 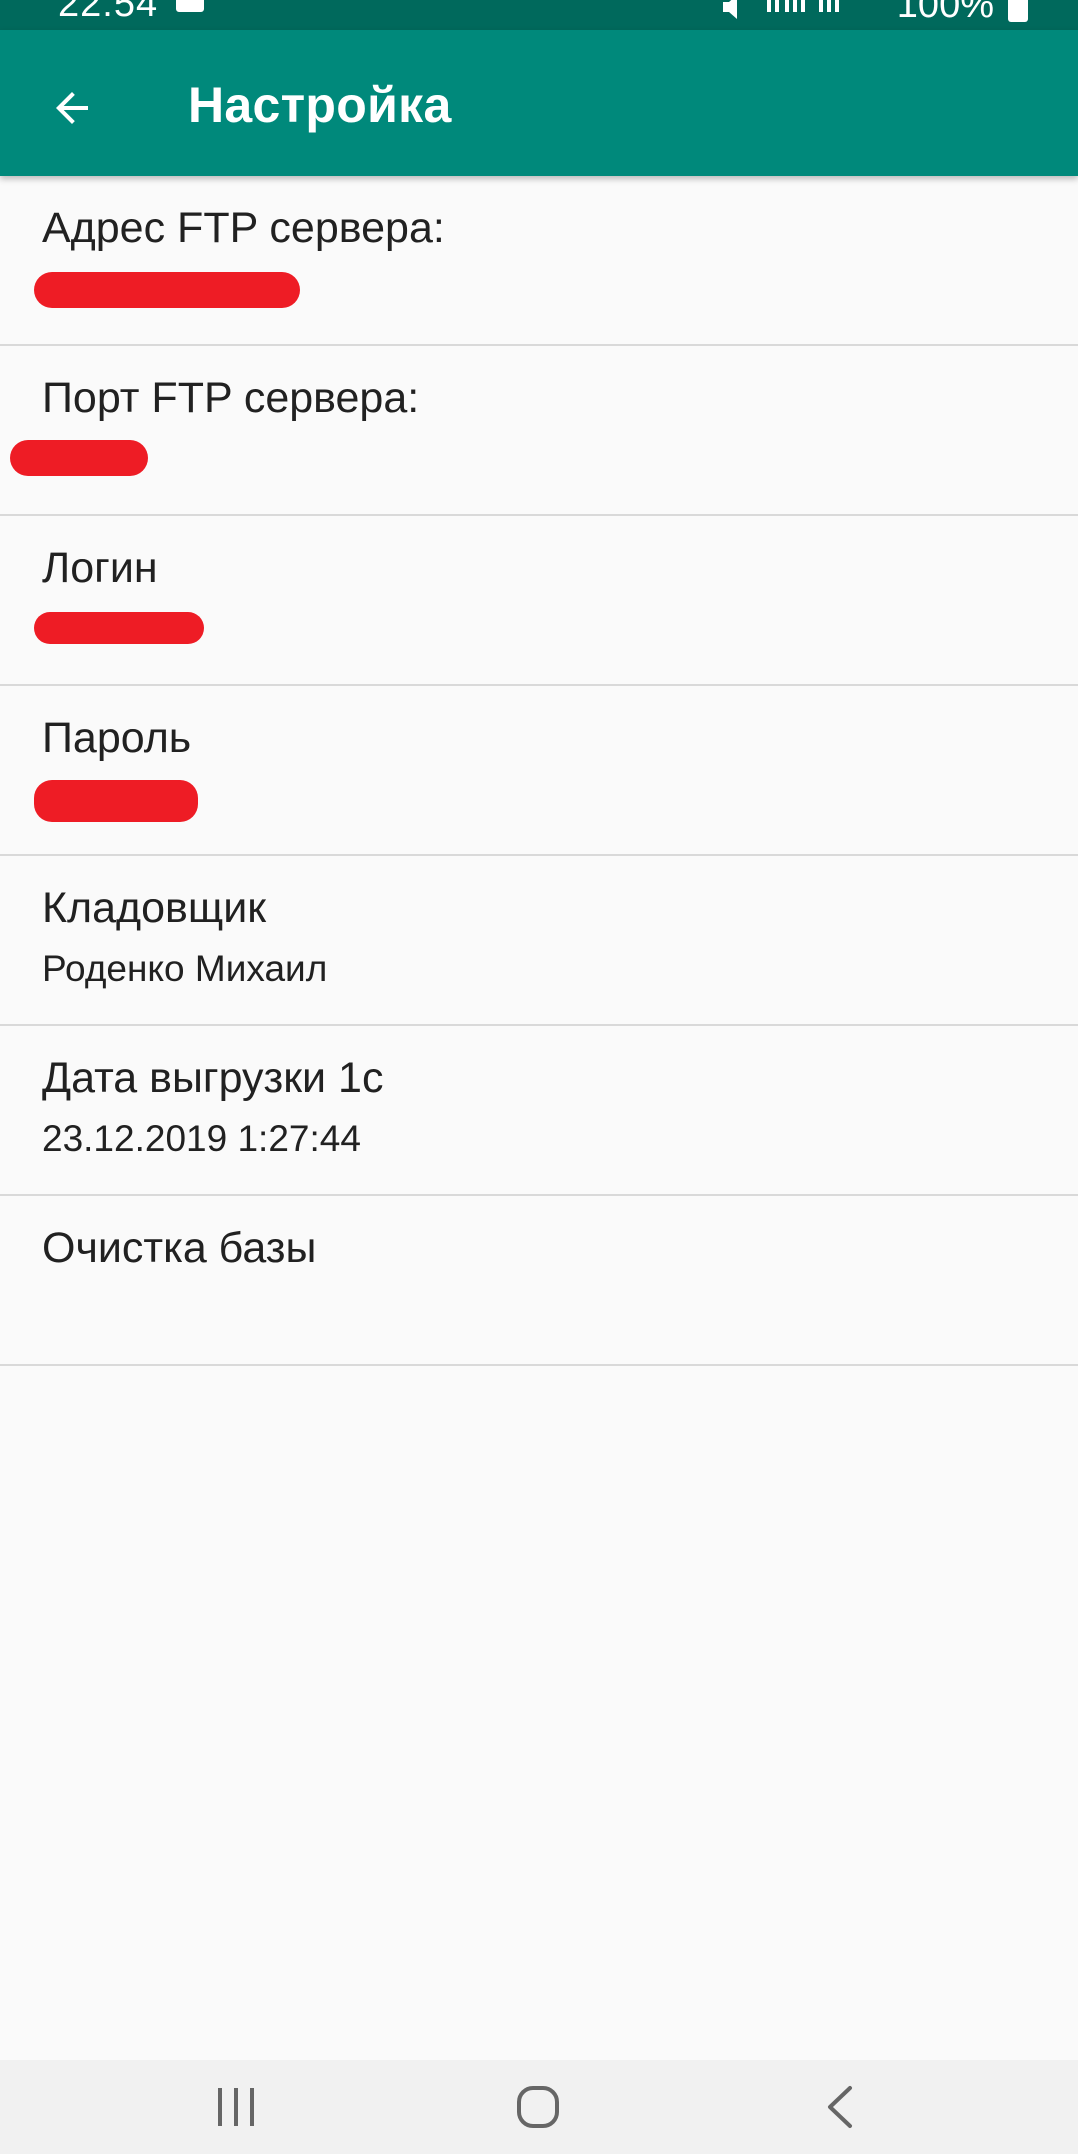 I want to click on setting-summary: 23.12.2019 1:27:44, so click(x=201, y=1138).